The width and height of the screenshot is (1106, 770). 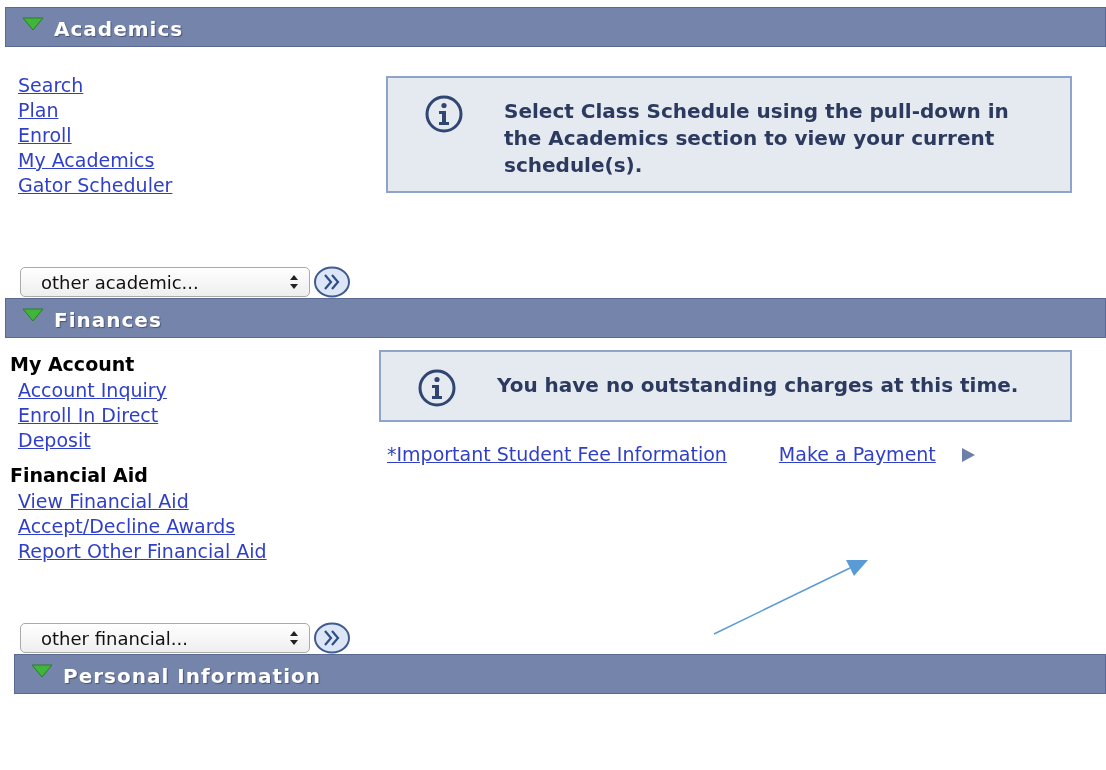 What do you see at coordinates (38, 110) in the screenshot?
I see `nav-link: Plan` at bounding box center [38, 110].